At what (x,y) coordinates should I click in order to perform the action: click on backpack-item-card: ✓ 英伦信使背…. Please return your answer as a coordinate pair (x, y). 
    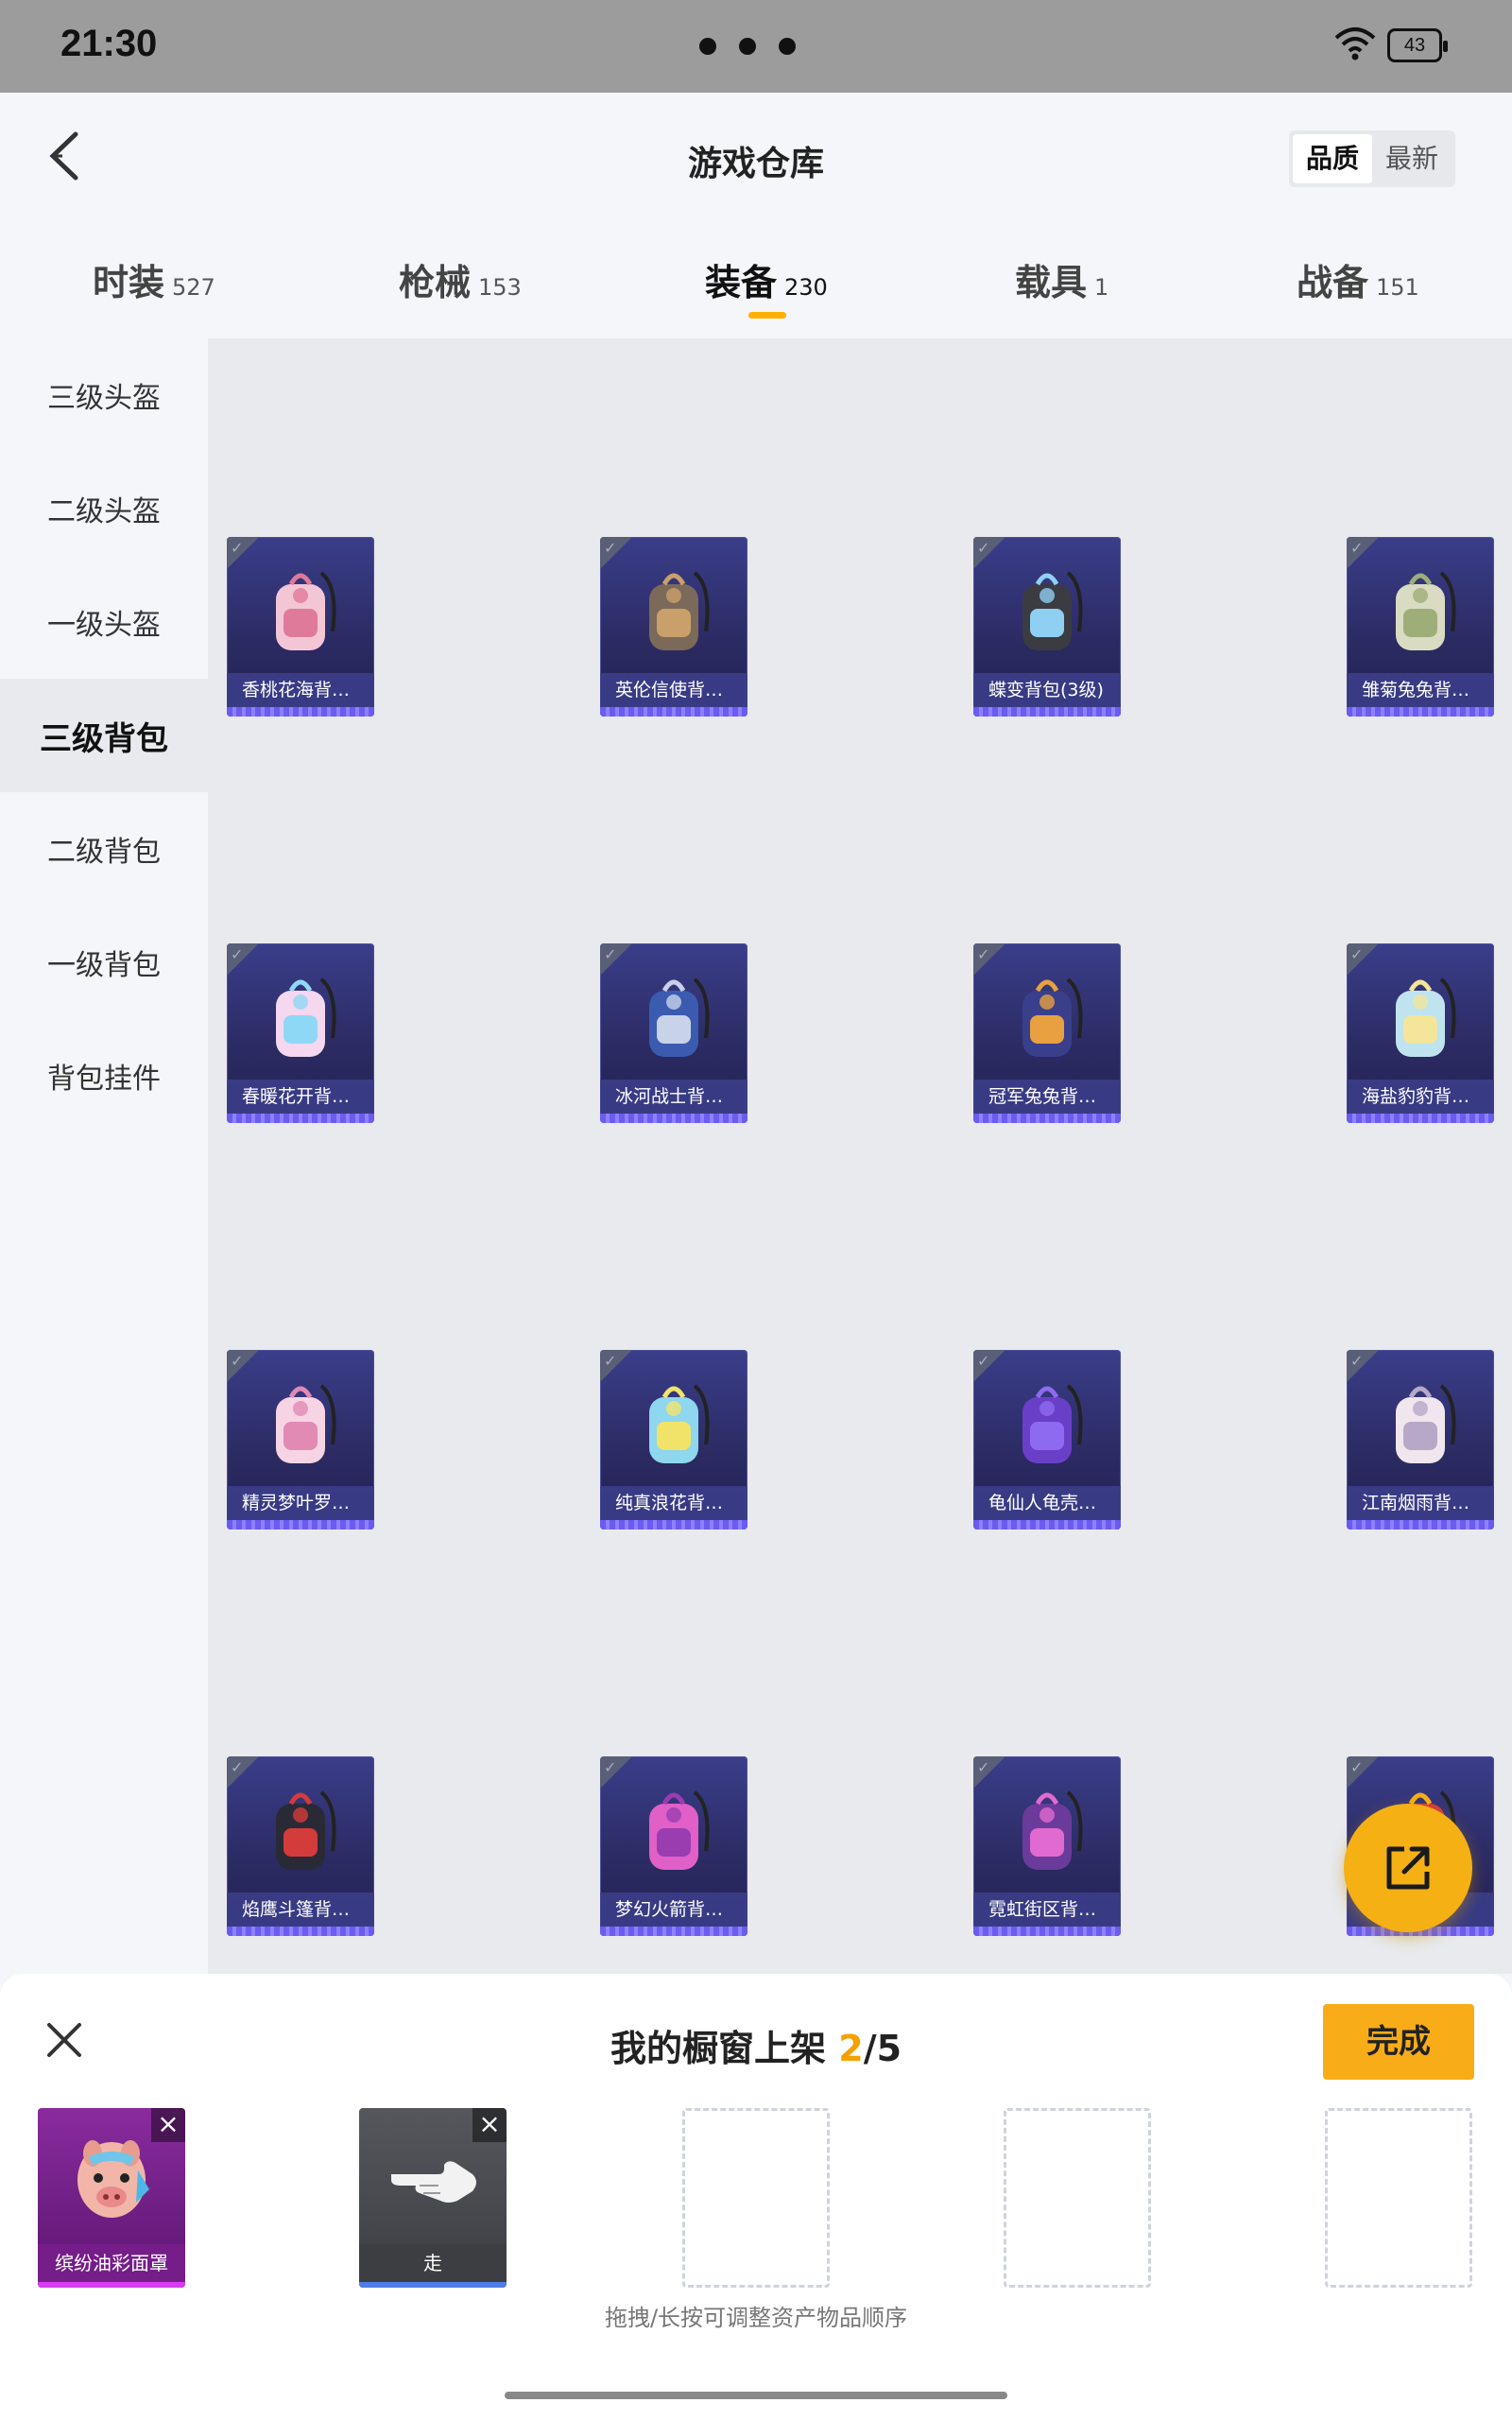
    Looking at the image, I should click on (673, 627).